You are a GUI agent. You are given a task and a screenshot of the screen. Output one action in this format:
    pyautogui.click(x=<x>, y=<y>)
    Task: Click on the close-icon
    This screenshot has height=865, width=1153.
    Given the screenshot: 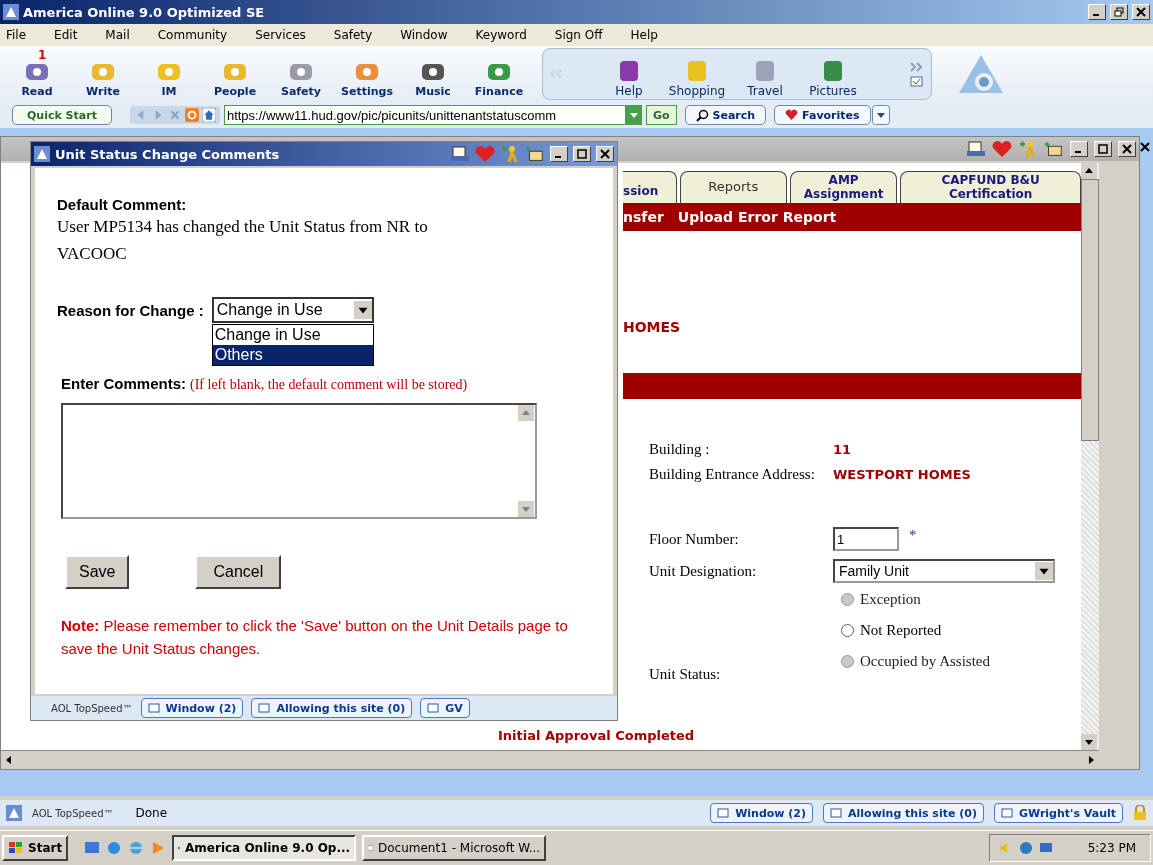 What is the action you would take?
    pyautogui.click(x=1145, y=147)
    